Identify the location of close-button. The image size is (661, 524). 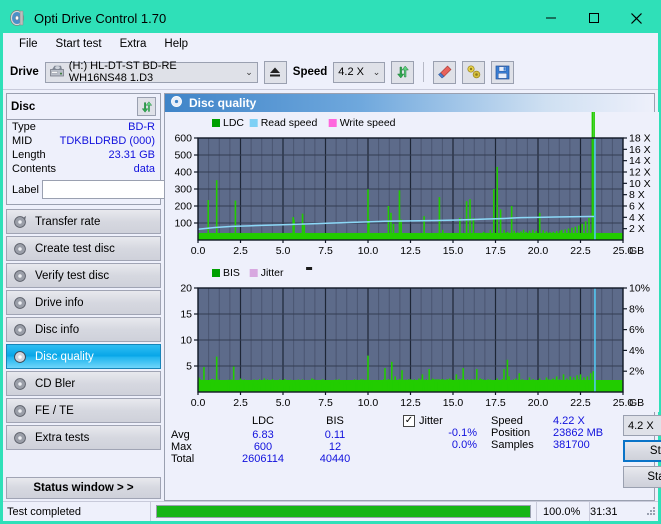
(636, 18).